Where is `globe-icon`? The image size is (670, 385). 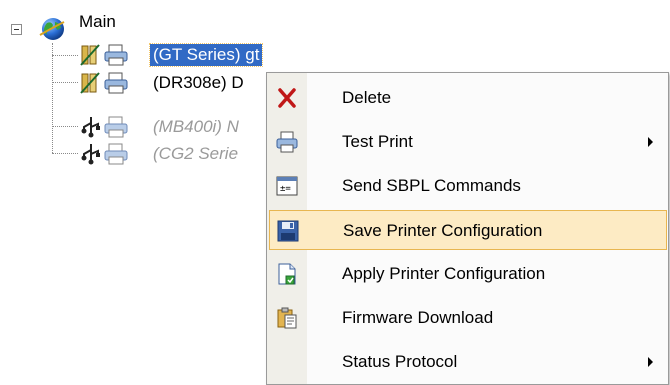 globe-icon is located at coordinates (52, 29).